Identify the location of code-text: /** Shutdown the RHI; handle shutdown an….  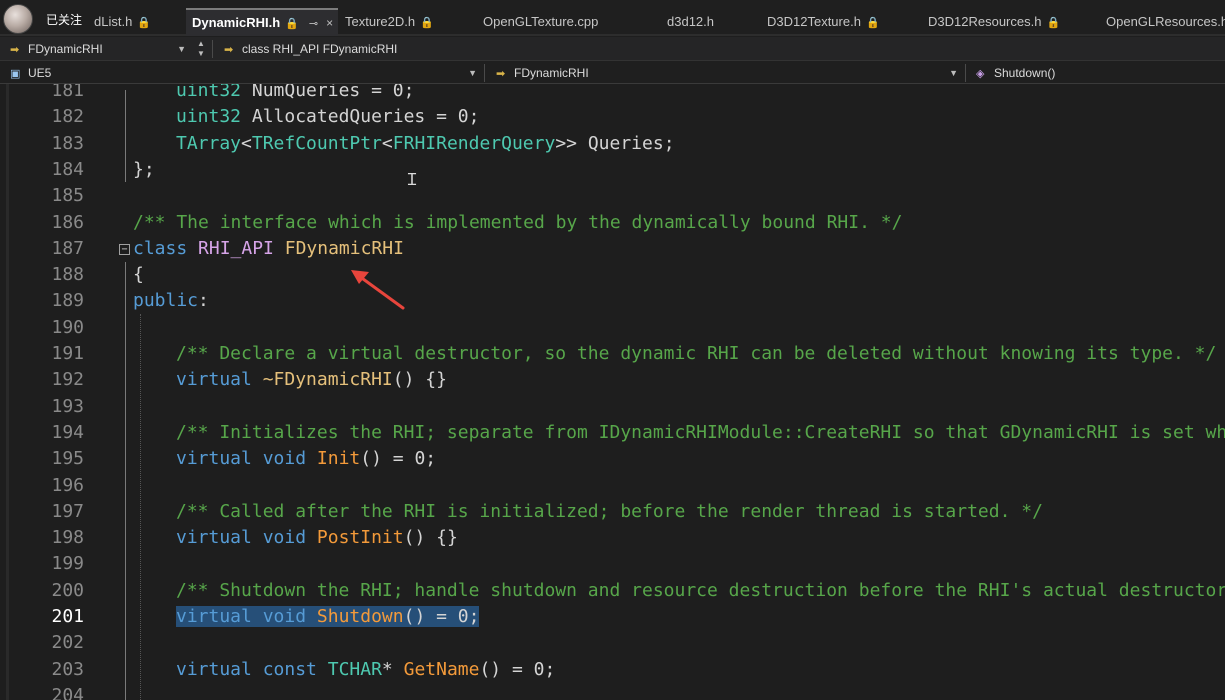
(700, 591).